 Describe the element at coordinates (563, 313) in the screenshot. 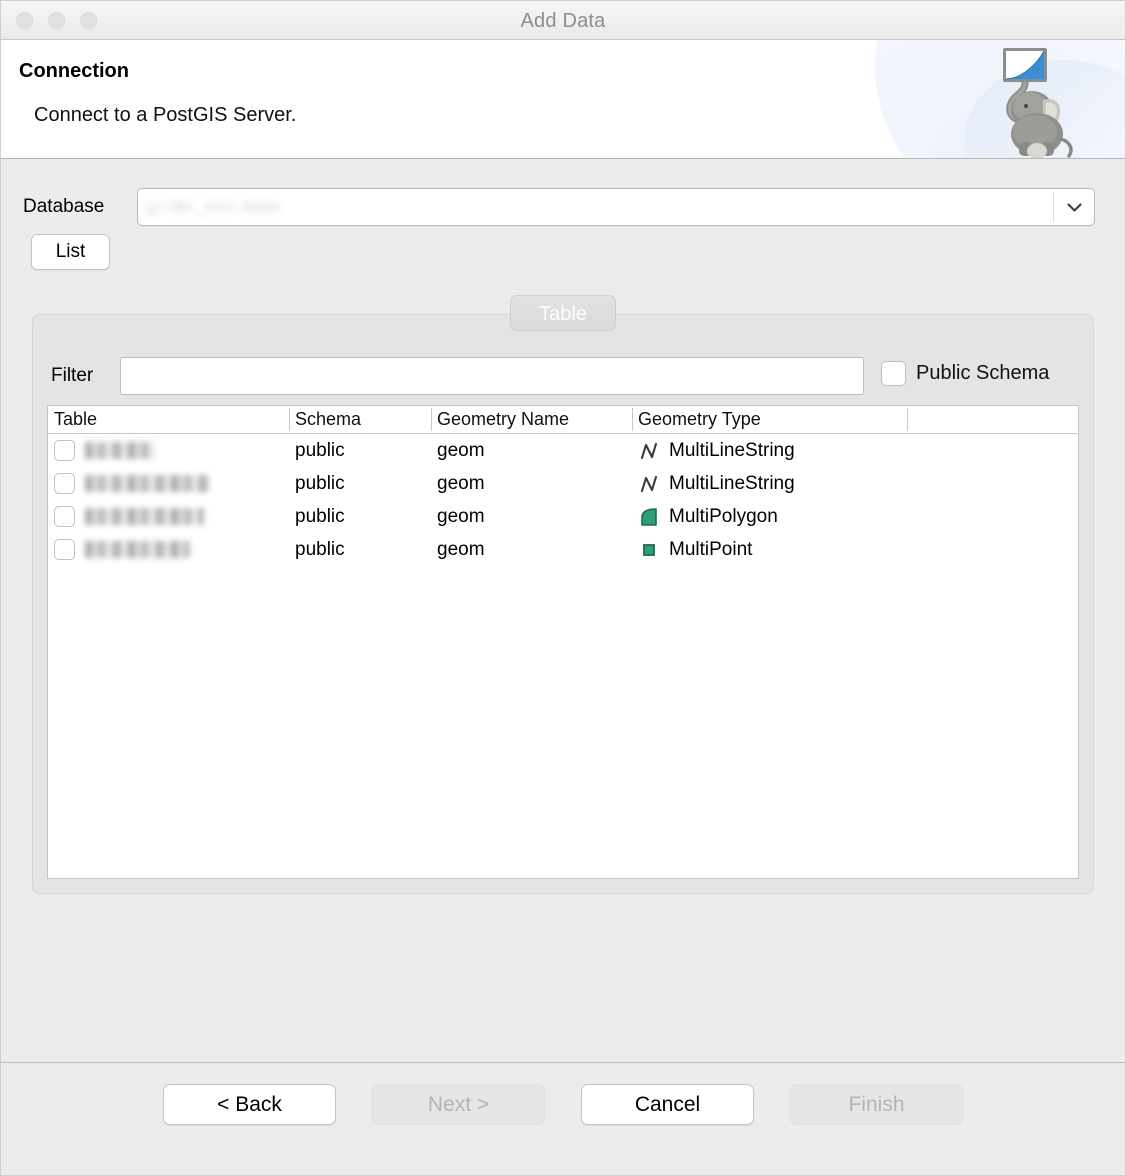

I see `tab-table: Table` at that location.